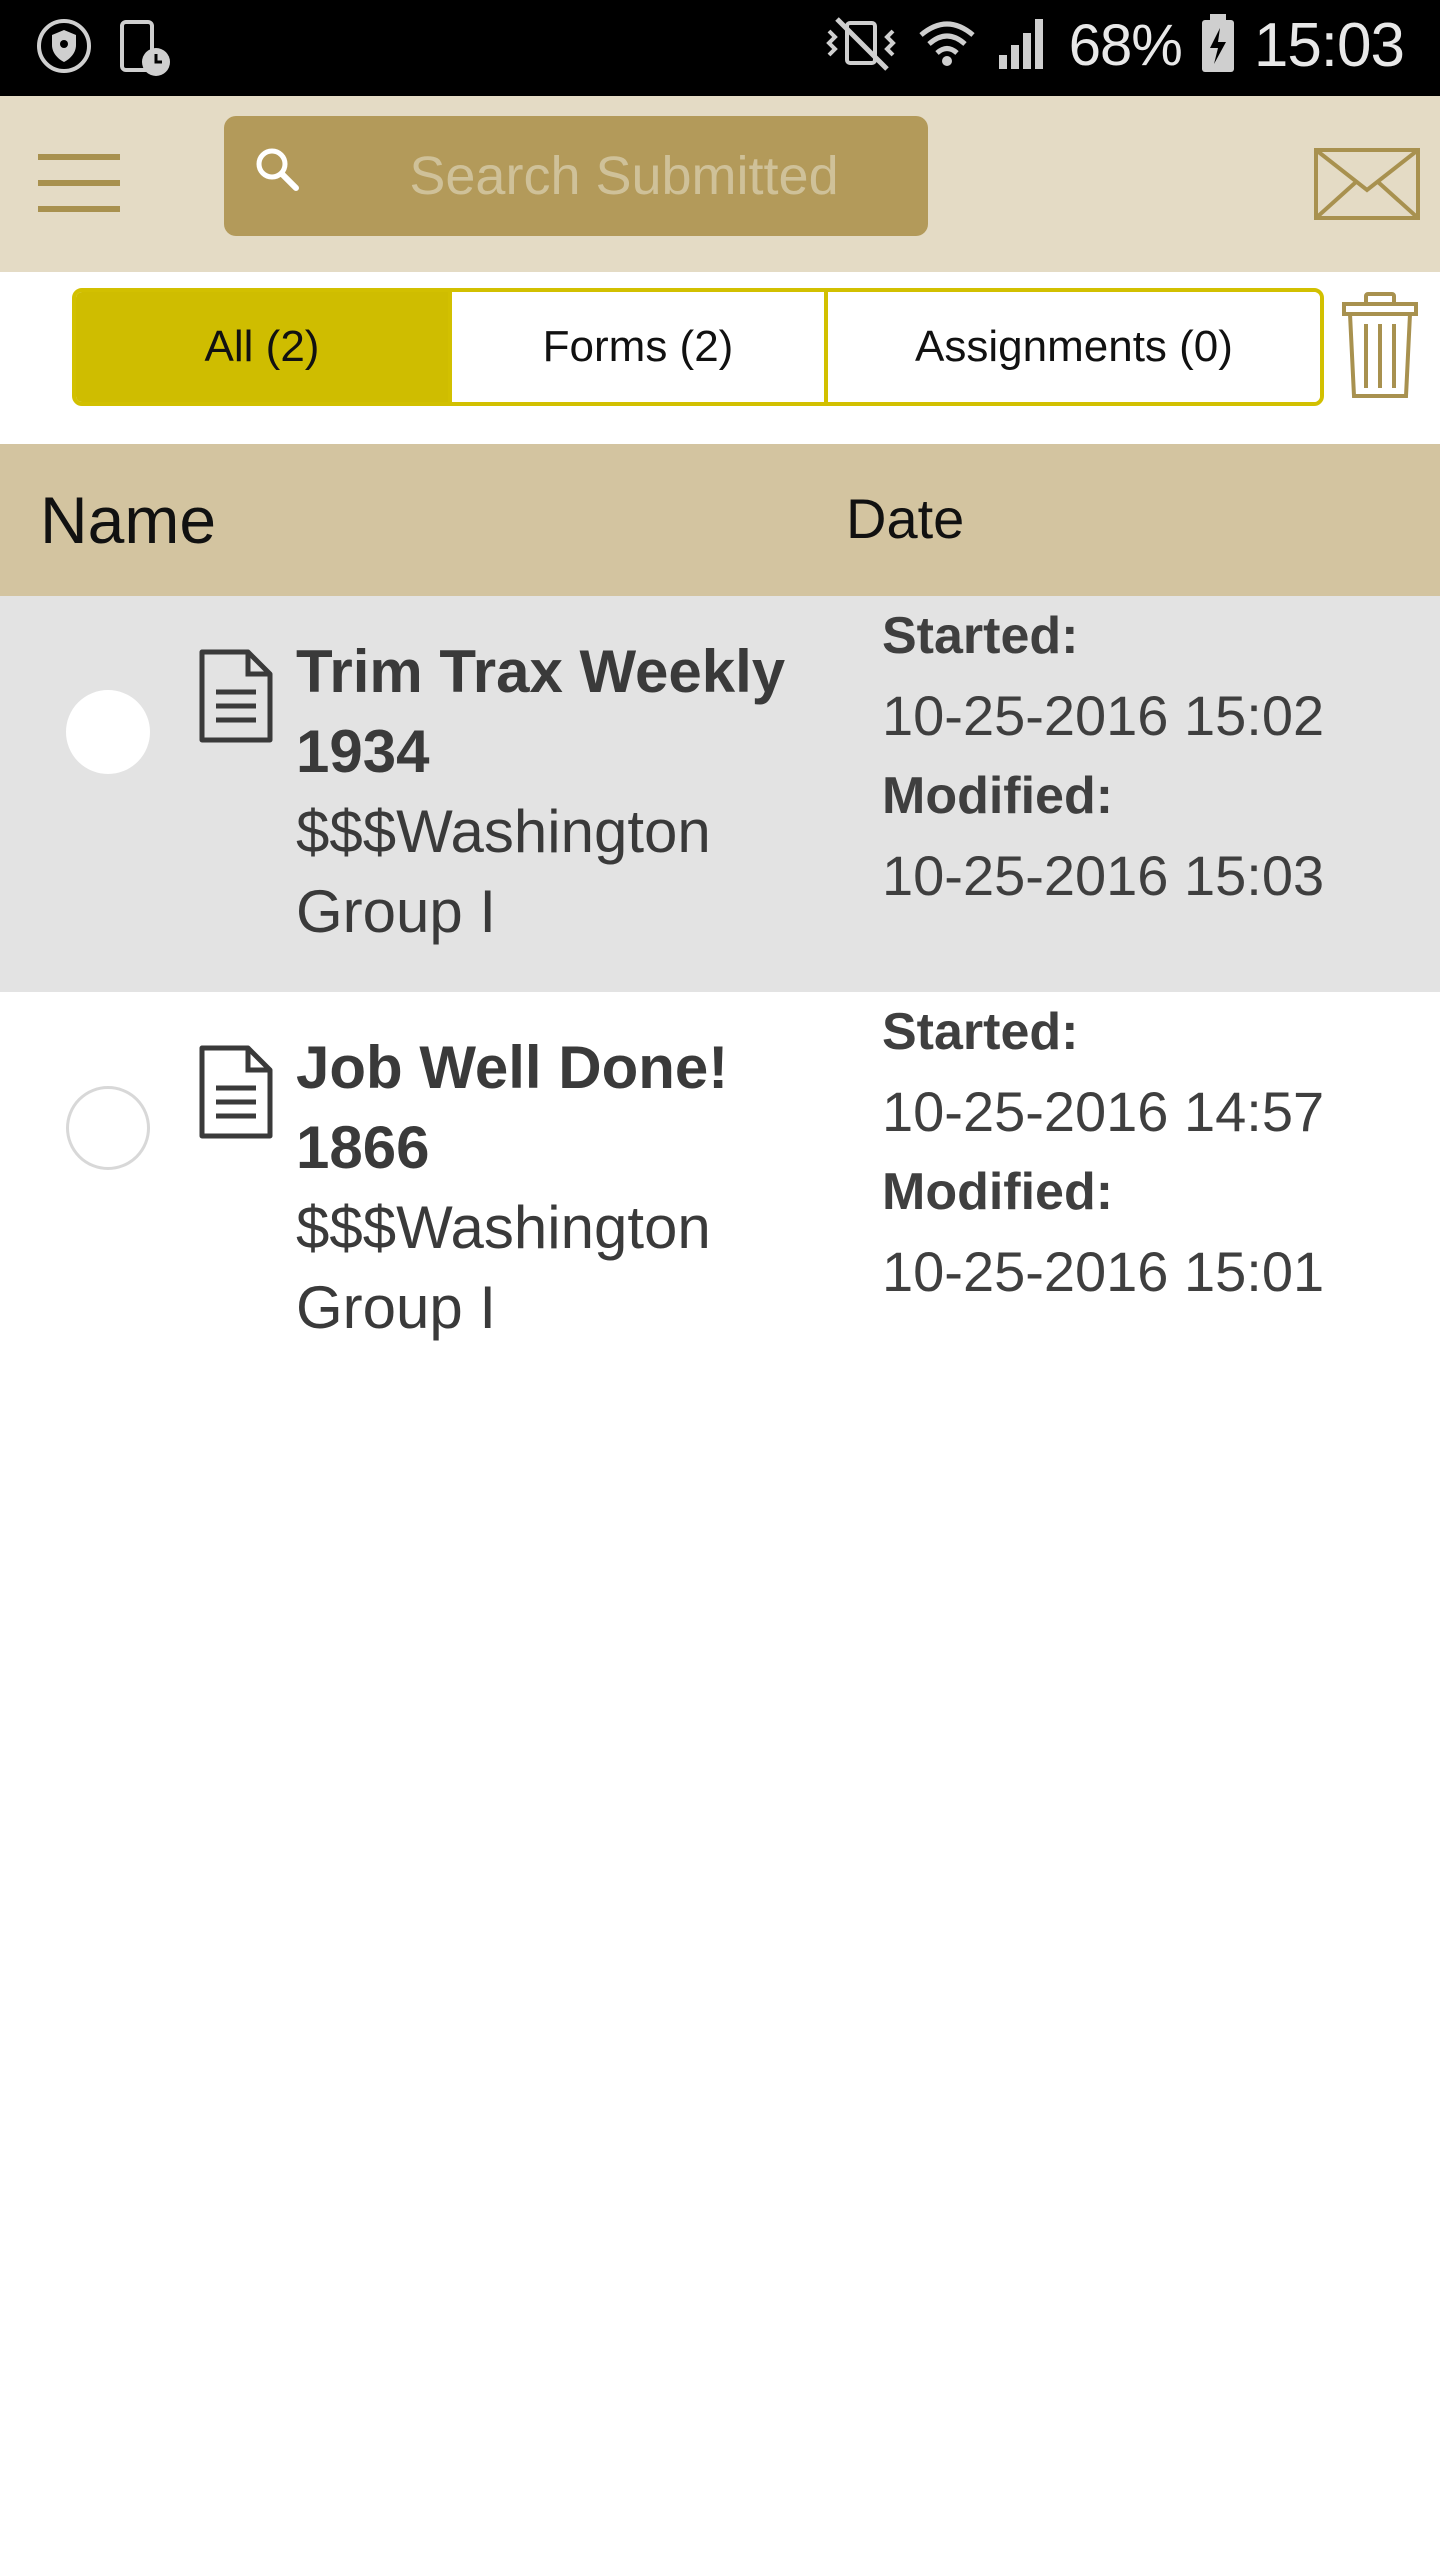 This screenshot has height=2560, width=1440. What do you see at coordinates (541, 711) in the screenshot?
I see `row-title: Trim Trax Weekly 1934` at bounding box center [541, 711].